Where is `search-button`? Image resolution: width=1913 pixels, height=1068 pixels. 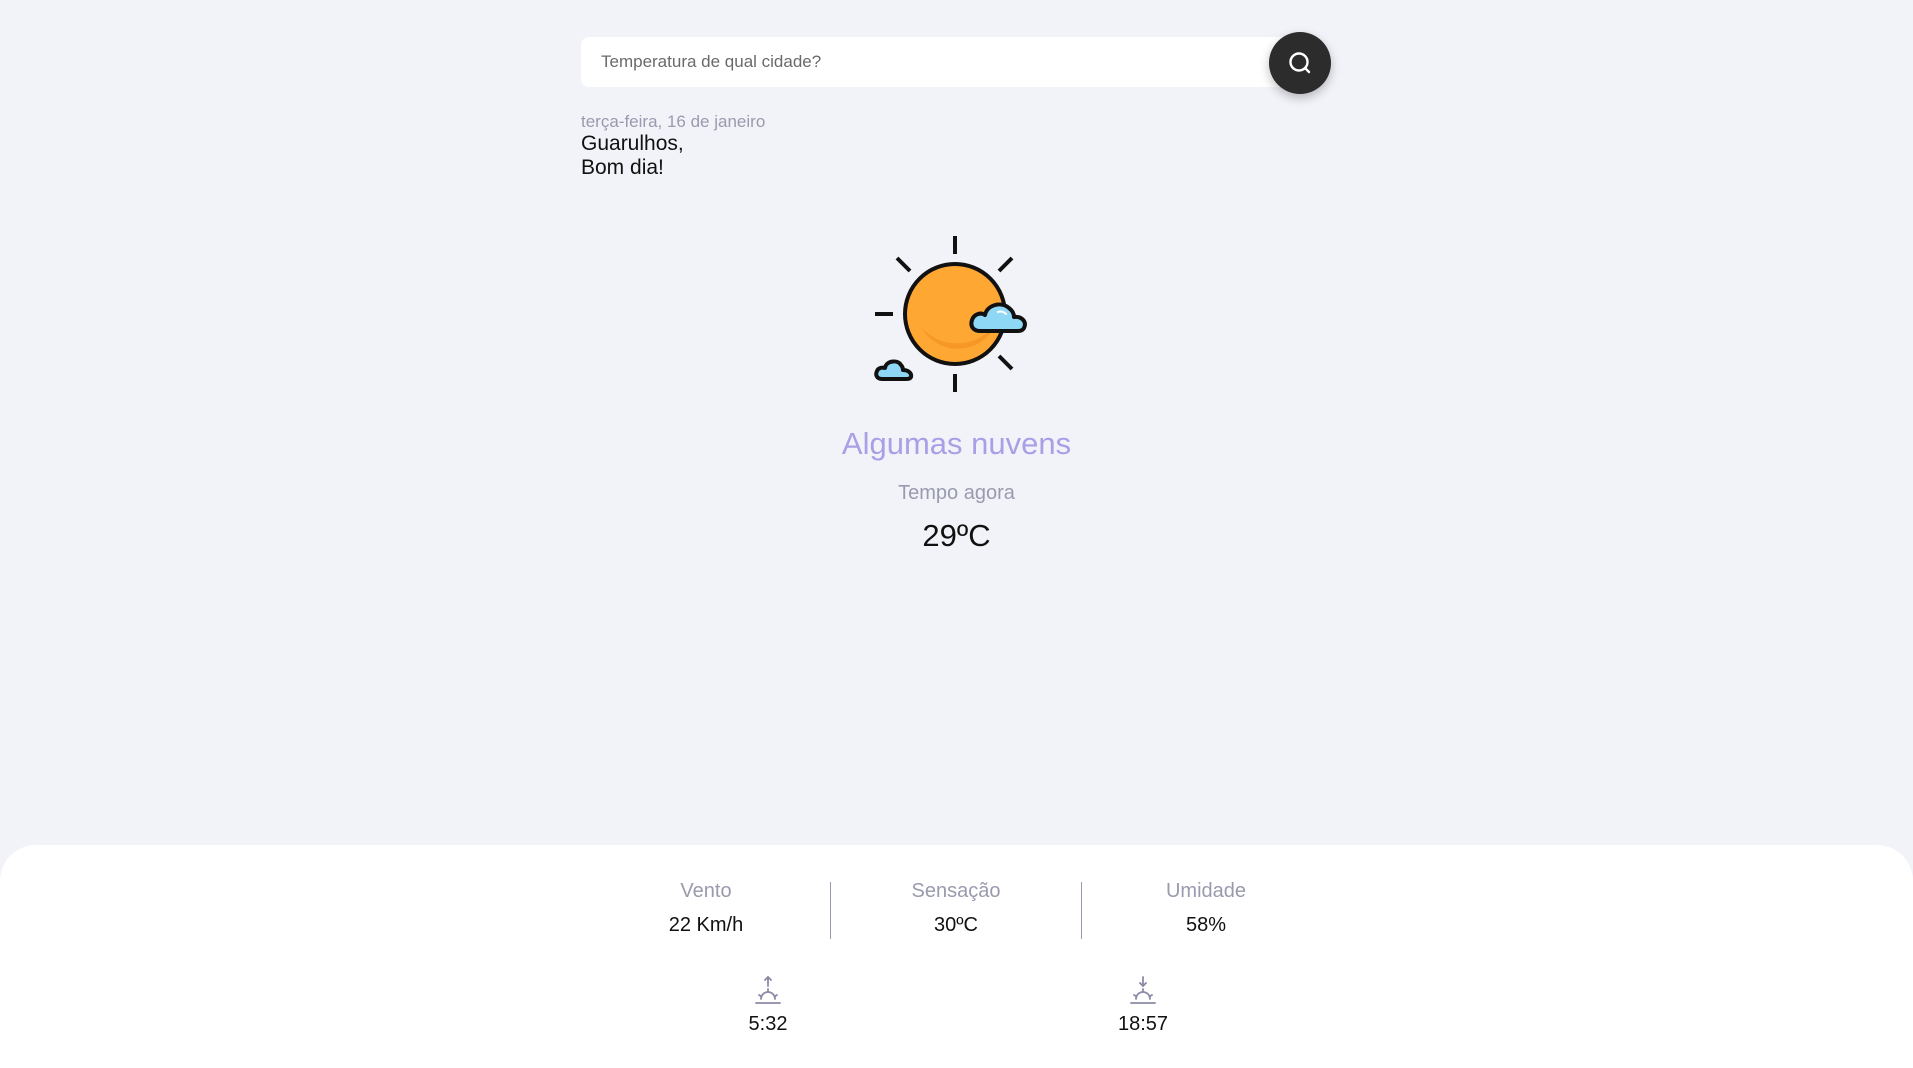 search-button is located at coordinates (1300, 63).